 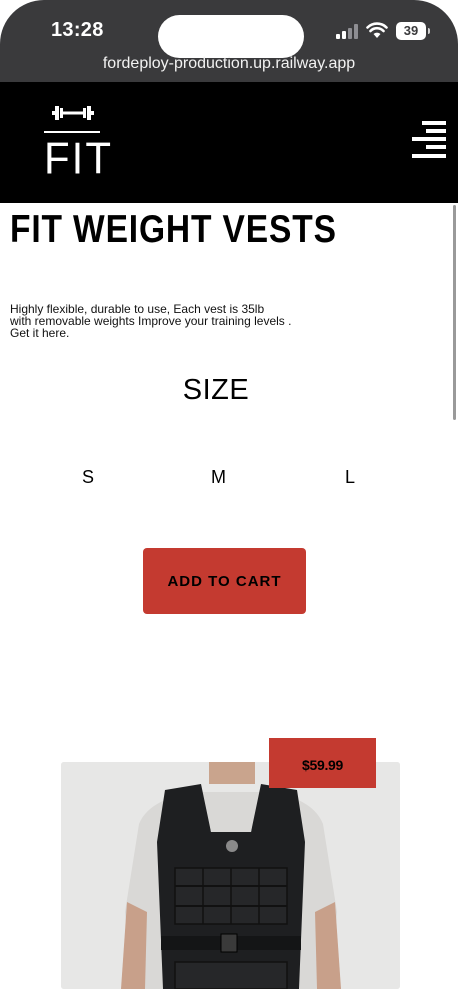 What do you see at coordinates (88, 477) in the screenshot?
I see `size-option-s: S` at bounding box center [88, 477].